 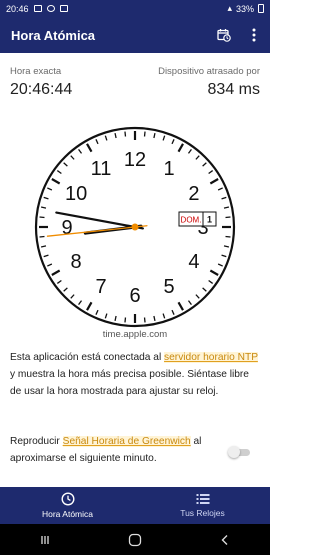 What do you see at coordinates (36, 441) in the screenshot?
I see `greenwich-before: Reproducir` at bounding box center [36, 441].